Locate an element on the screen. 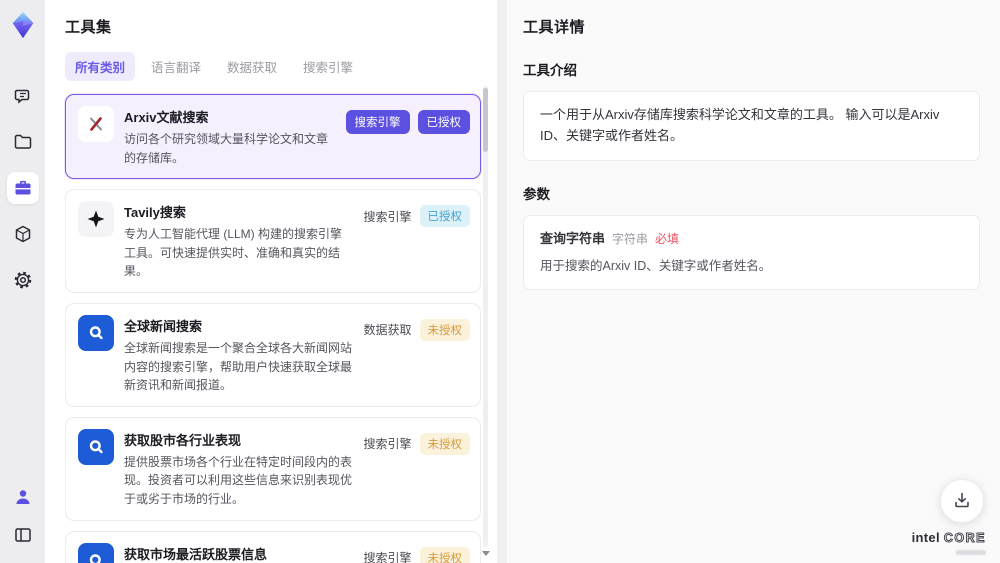  param-type: 字符串 is located at coordinates (630, 238).